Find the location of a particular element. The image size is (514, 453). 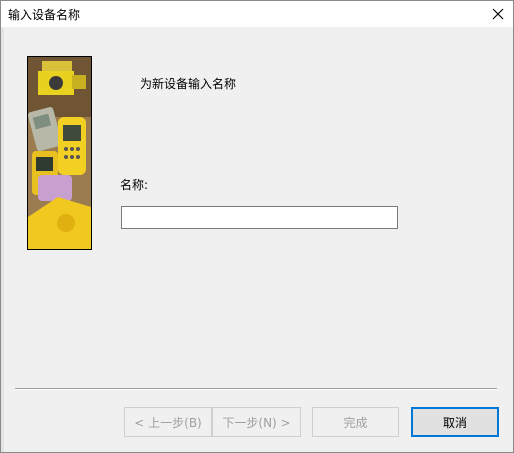

next-button: 下一步(N) > is located at coordinates (256, 422).